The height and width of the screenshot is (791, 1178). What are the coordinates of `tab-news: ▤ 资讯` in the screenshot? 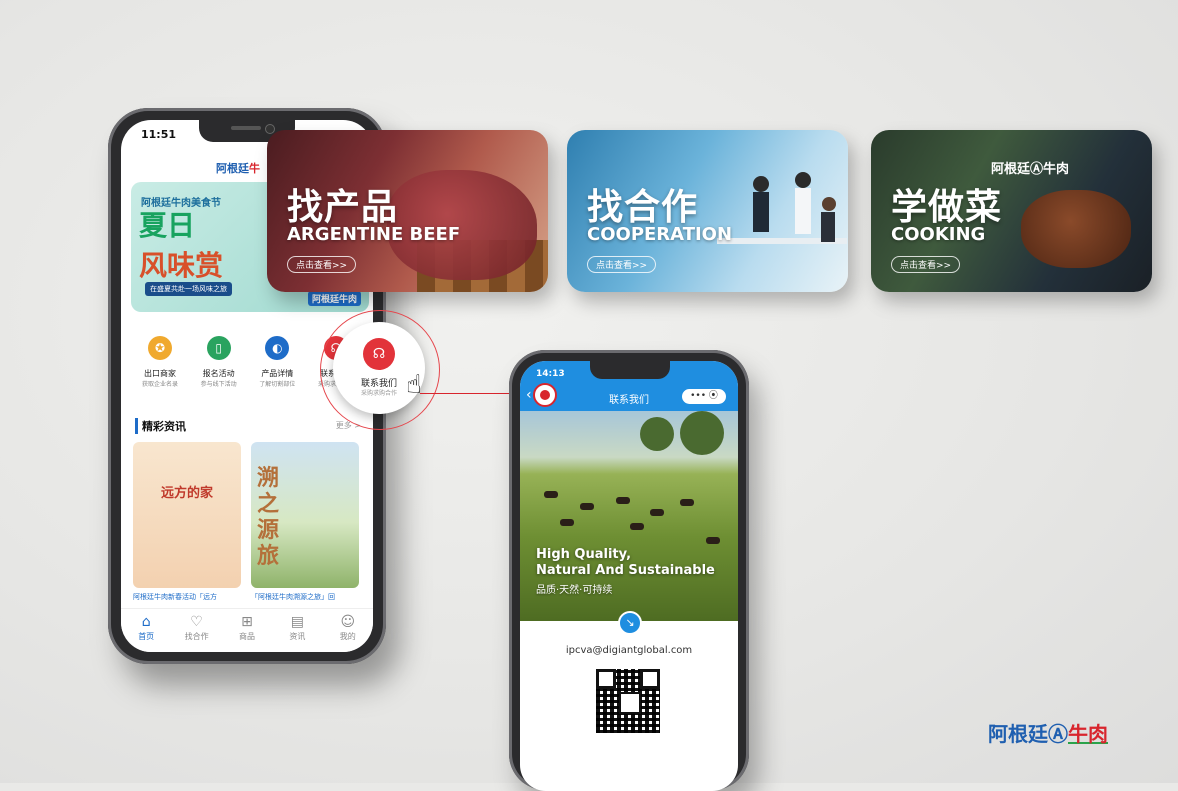 It's located at (297, 632).